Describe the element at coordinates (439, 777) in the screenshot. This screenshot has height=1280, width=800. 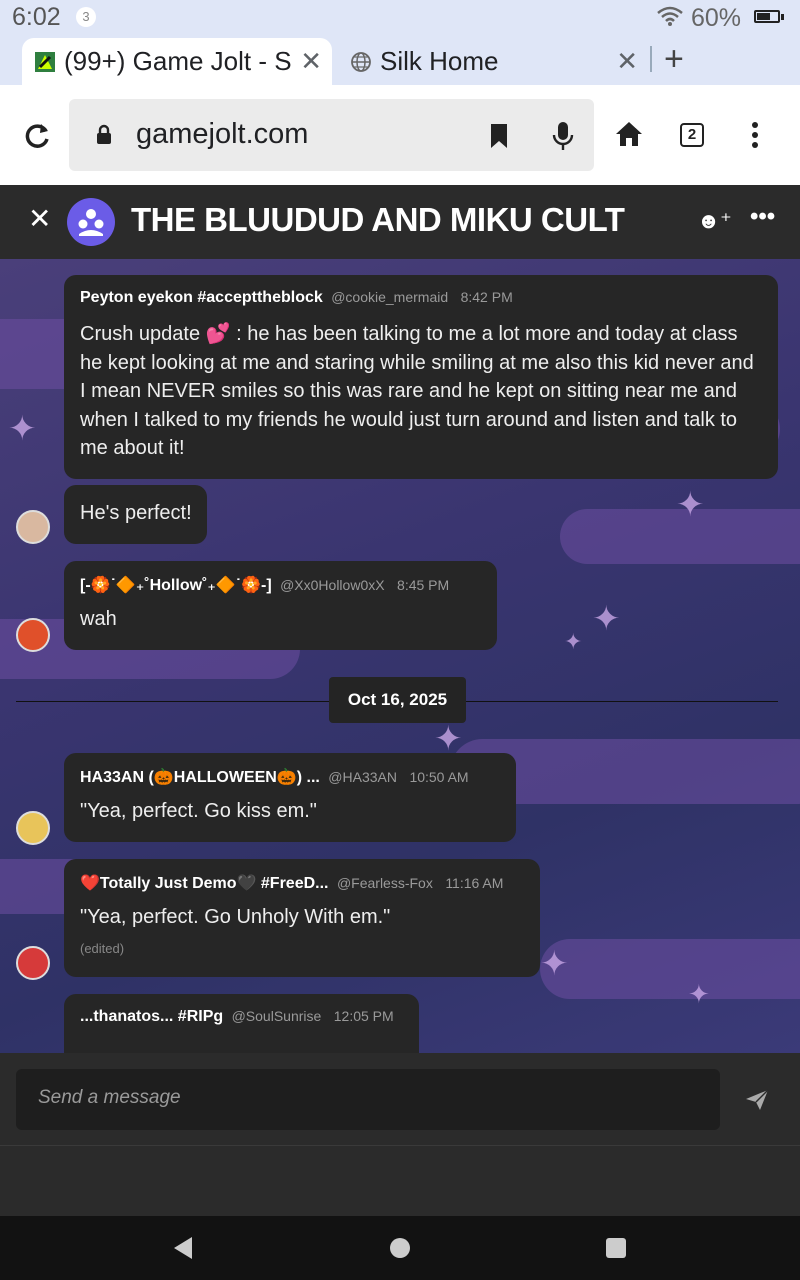
I see `message-time: 10:50 AM` at that location.